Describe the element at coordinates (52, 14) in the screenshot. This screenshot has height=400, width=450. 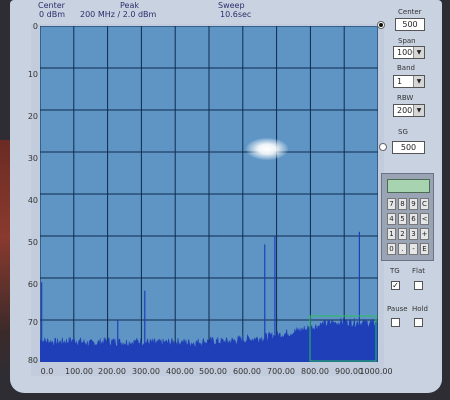
I see `ref-level-readout: 0 dBm` at that location.